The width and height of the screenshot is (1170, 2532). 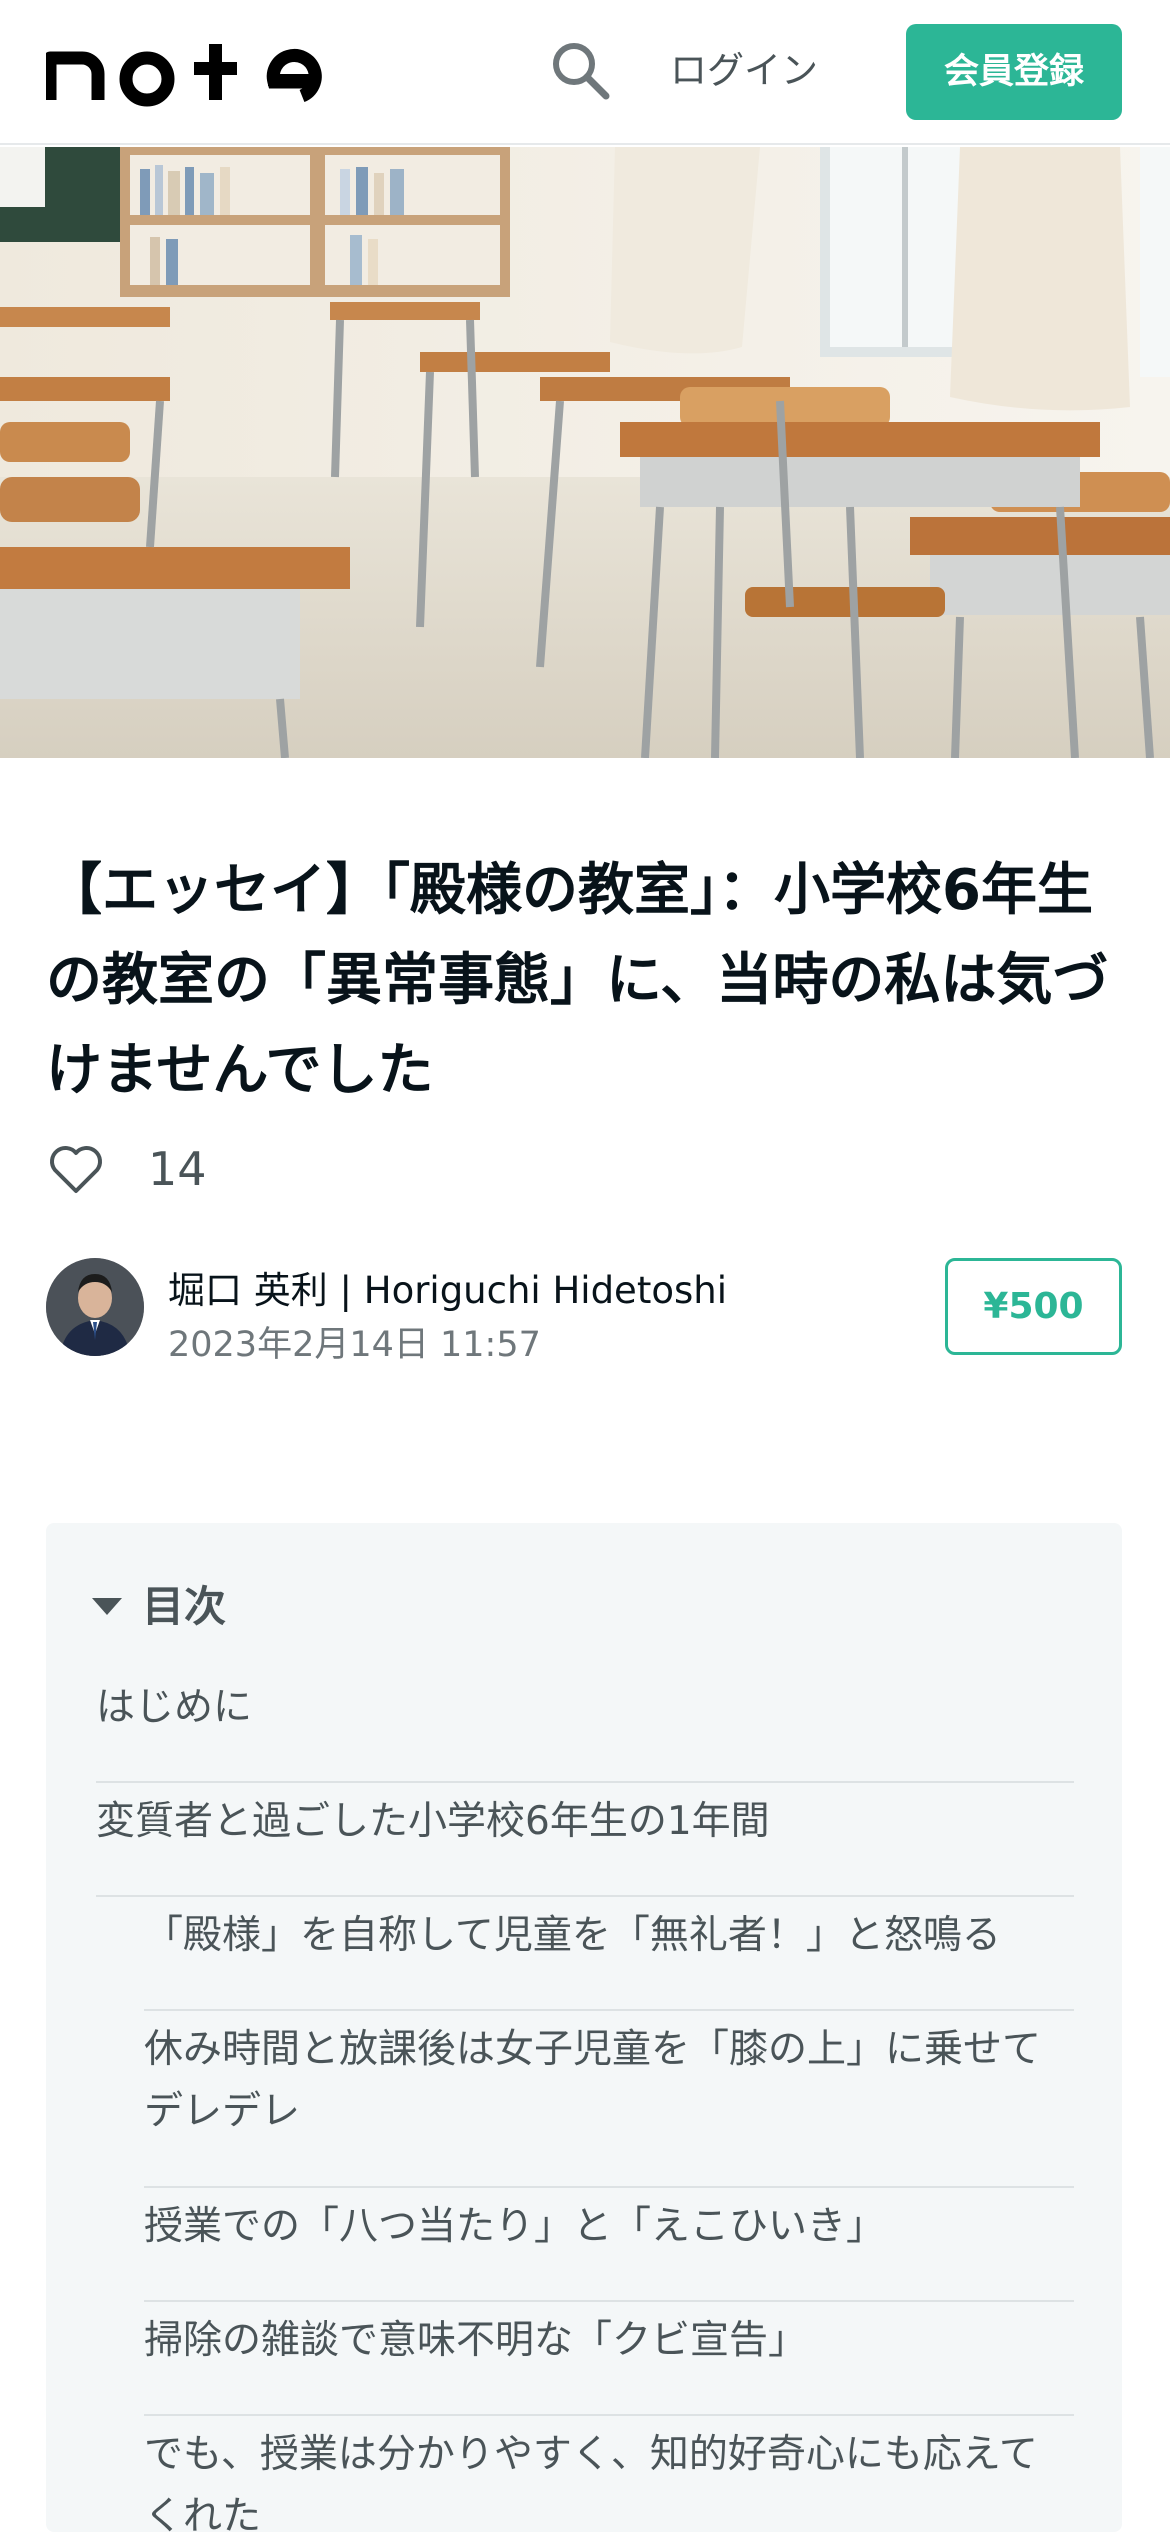 What do you see at coordinates (177, 1169) in the screenshot?
I see `like-count: 14` at bounding box center [177, 1169].